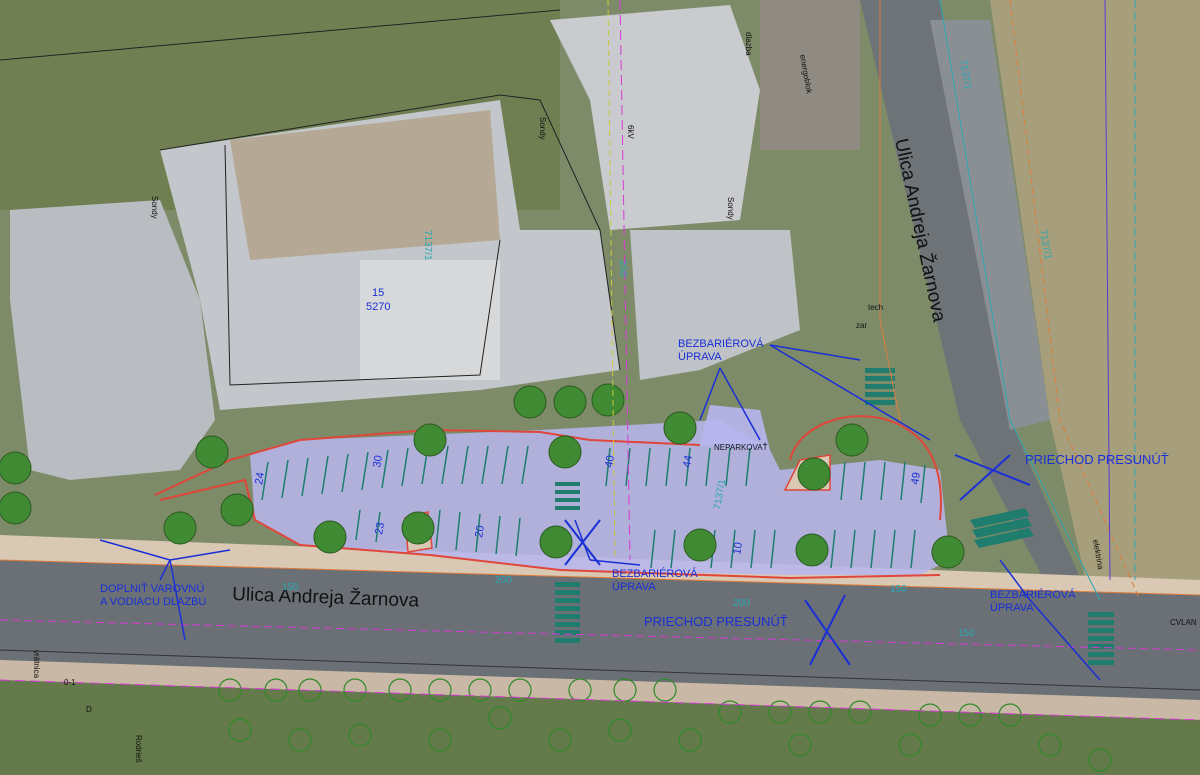 This screenshot has width=1200, height=775. What do you see at coordinates (738, 548) in the screenshot?
I see `parking-number: 10` at bounding box center [738, 548].